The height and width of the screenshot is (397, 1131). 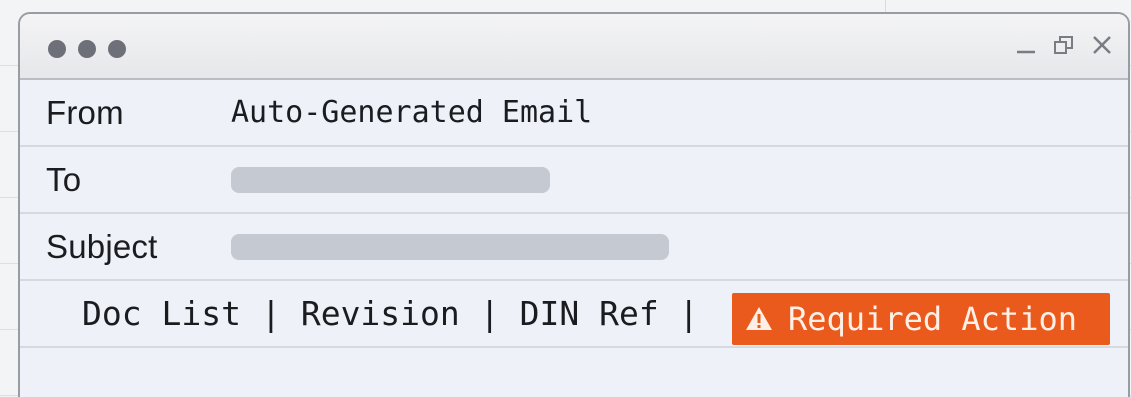 What do you see at coordinates (85, 112) in the screenshot?
I see `from-label: From` at bounding box center [85, 112].